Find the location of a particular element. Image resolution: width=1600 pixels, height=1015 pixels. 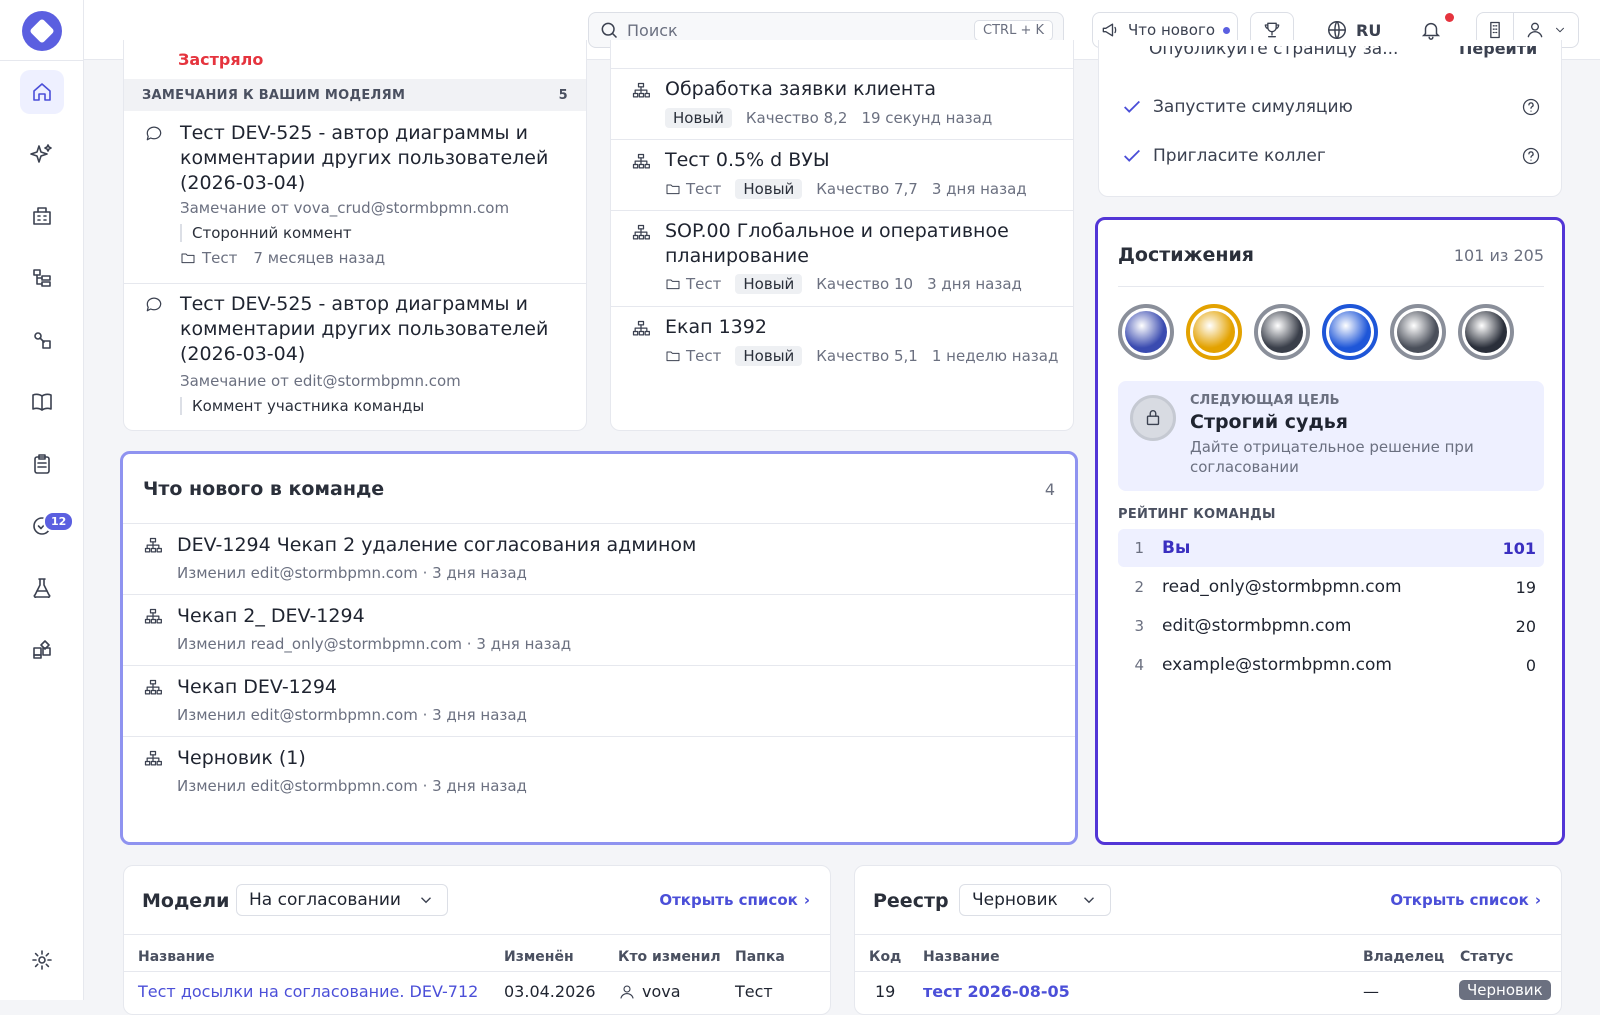

onboarding-partial-action: Перейти is located at coordinates (1498, 53).